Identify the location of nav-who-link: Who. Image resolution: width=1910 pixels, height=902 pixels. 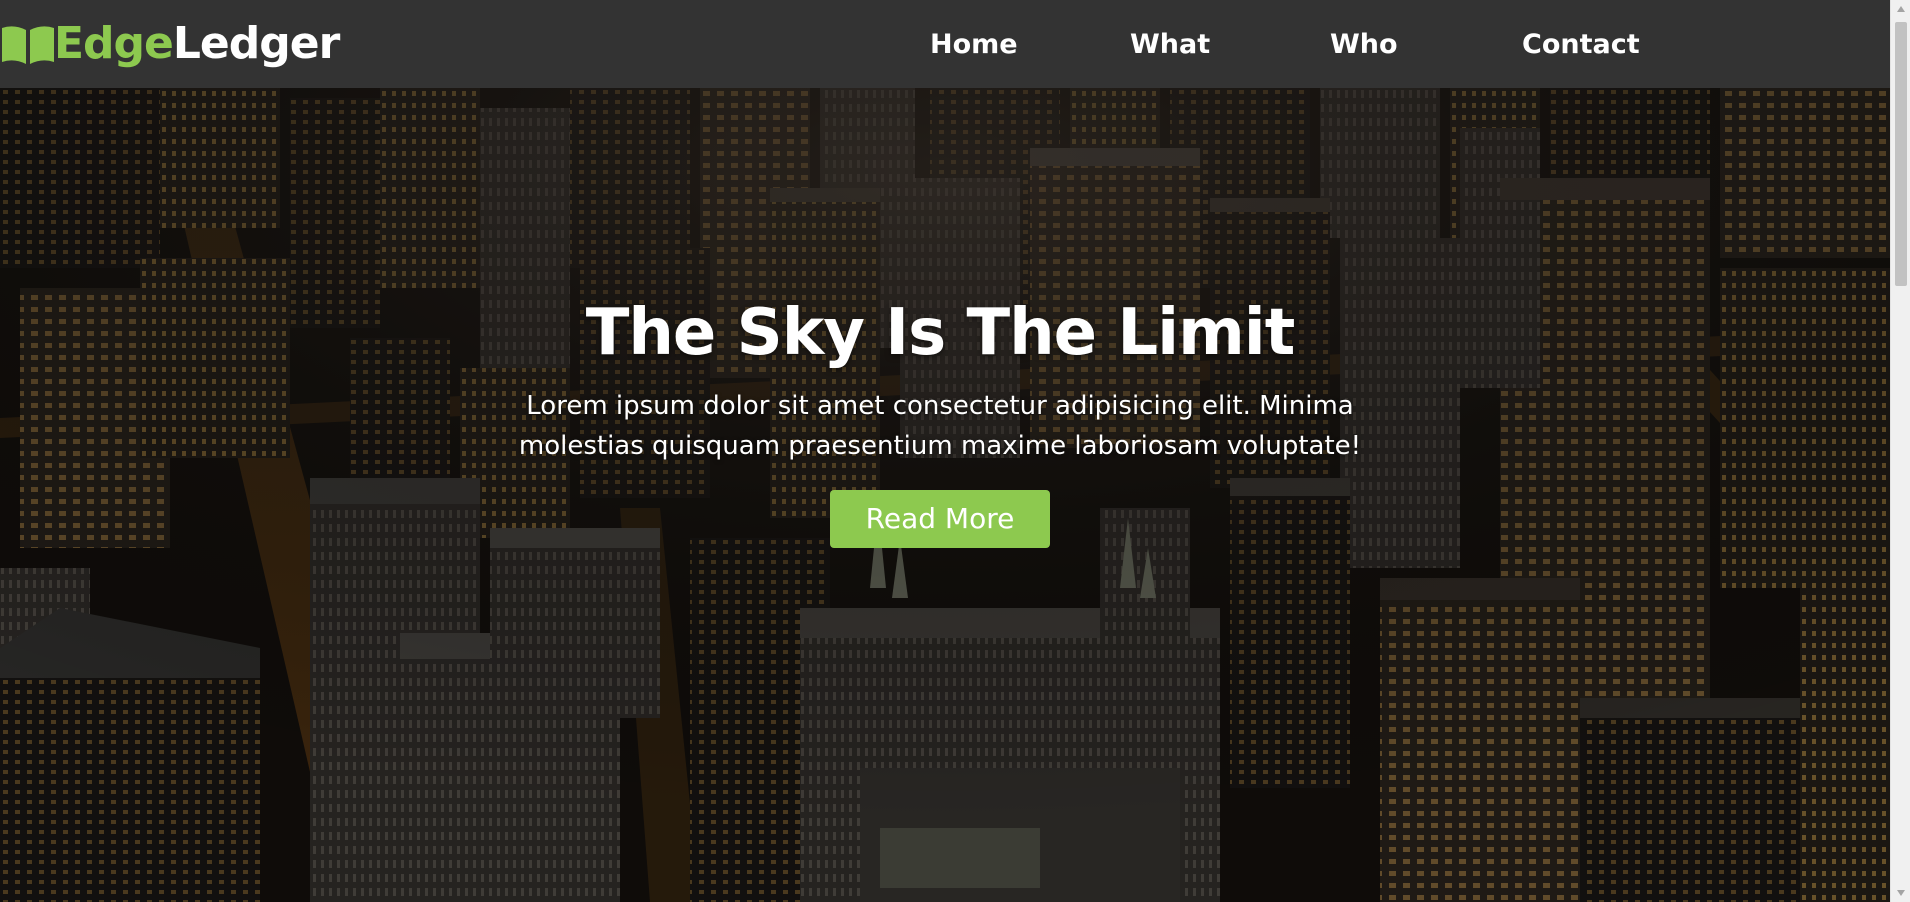
(1364, 44).